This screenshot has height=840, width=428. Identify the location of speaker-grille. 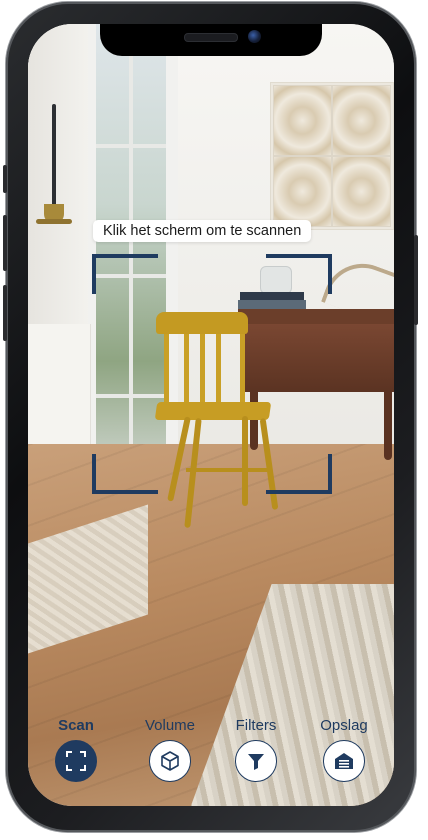
(211, 37).